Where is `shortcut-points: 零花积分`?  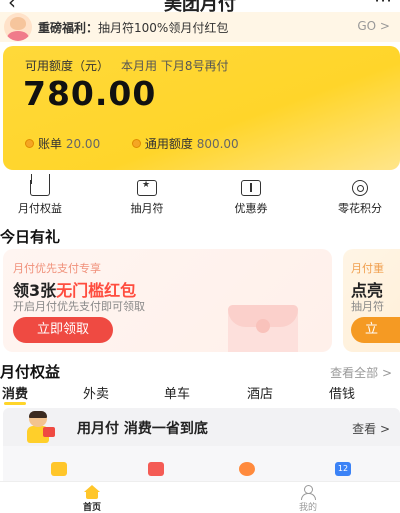 shortcut-points: 零花积分 is located at coordinates (360, 198).